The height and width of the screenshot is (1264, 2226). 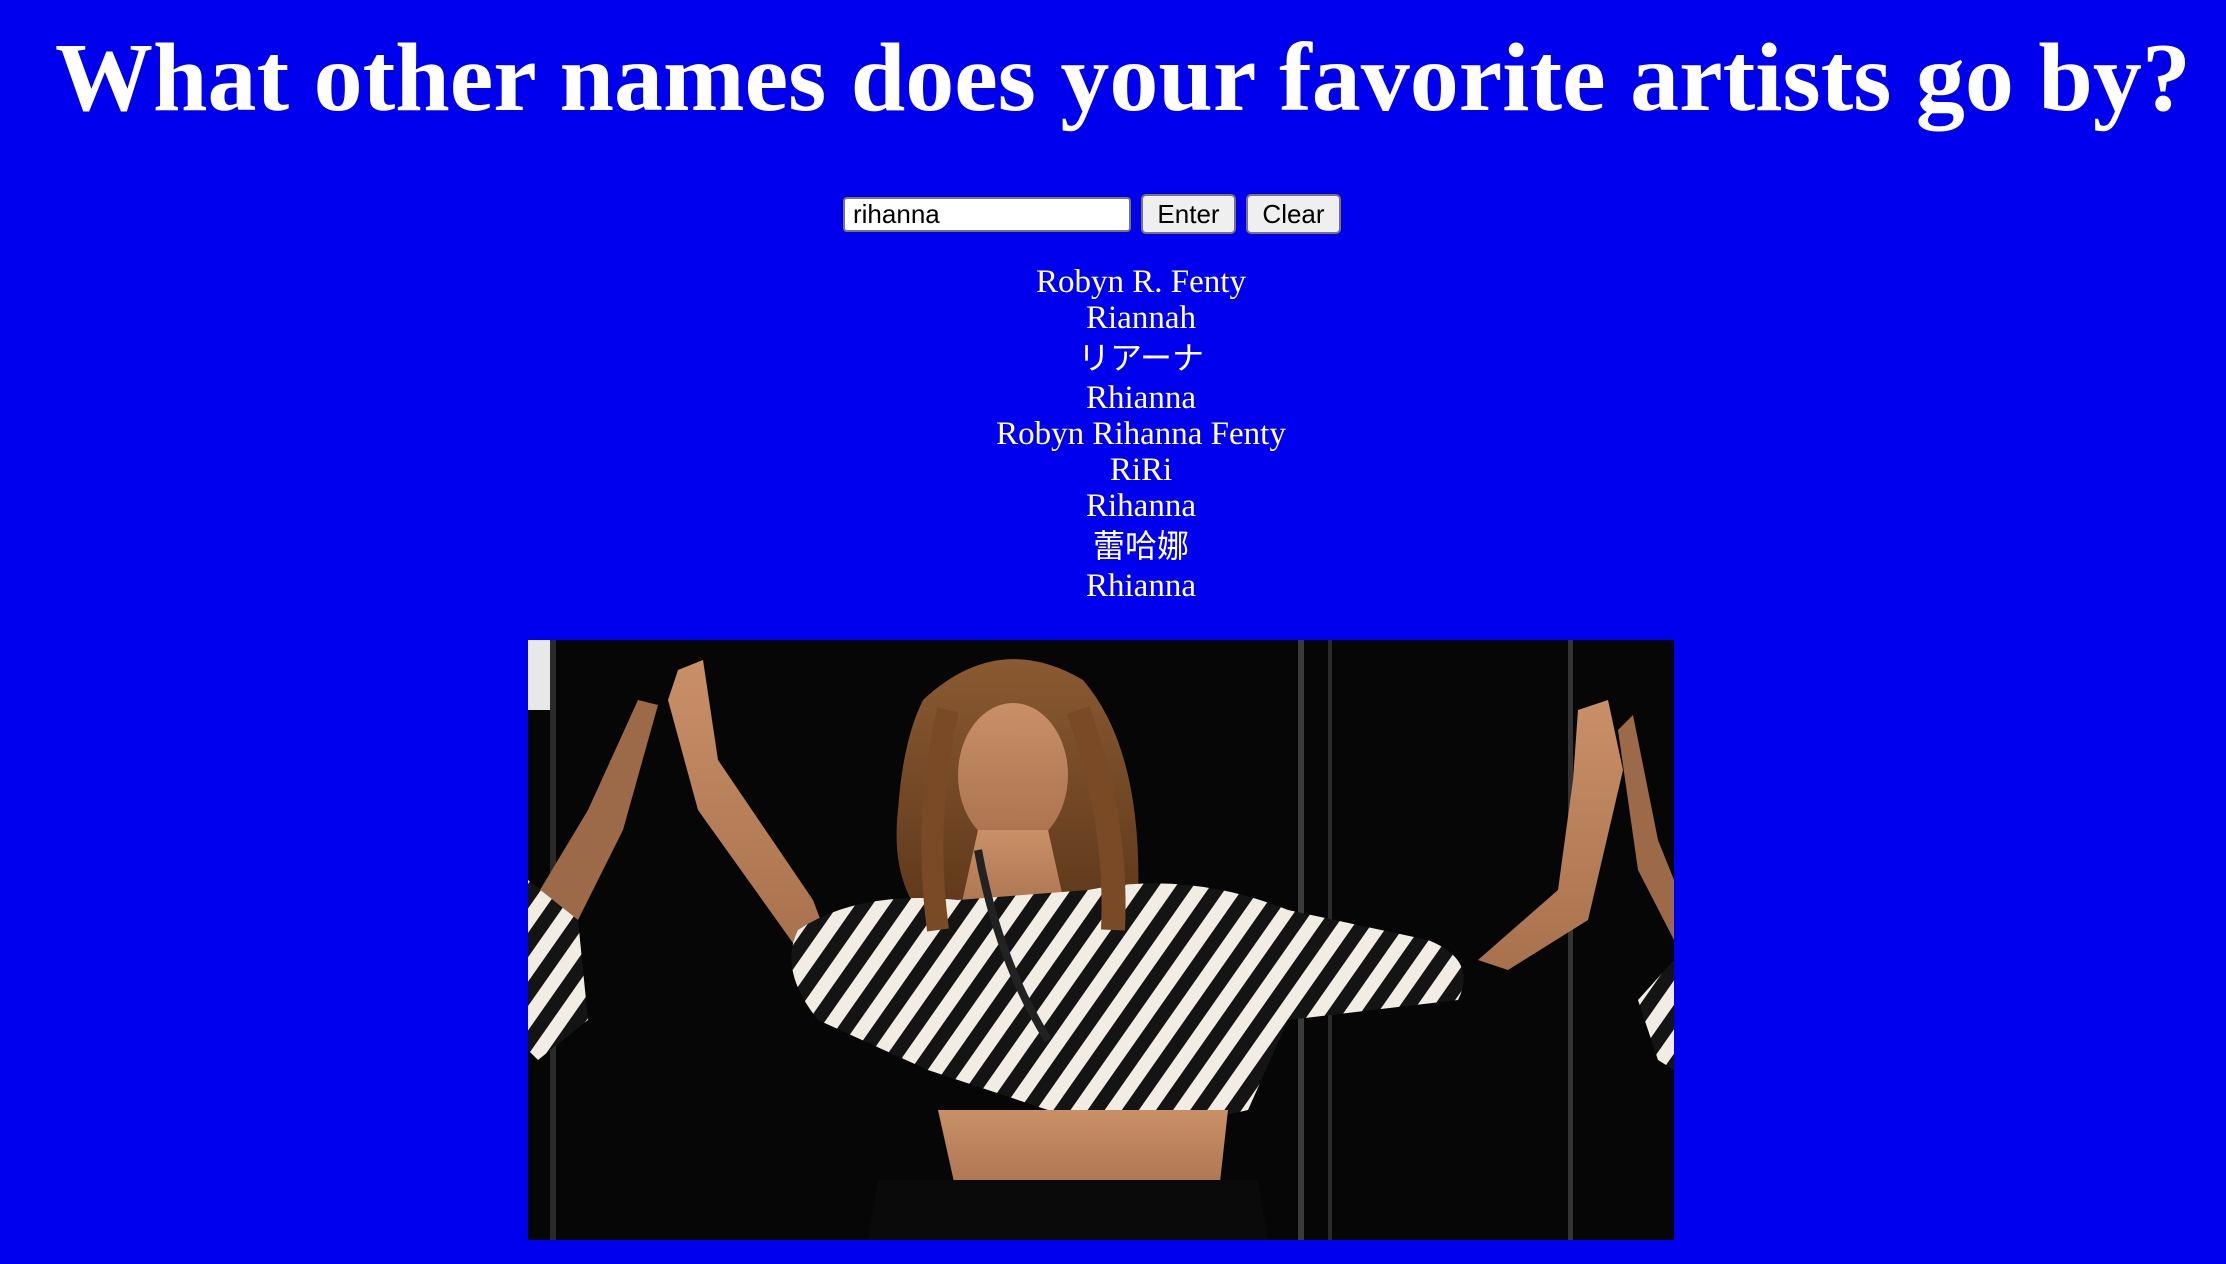 I want to click on alias-item: リアーナ, so click(x=1141, y=358).